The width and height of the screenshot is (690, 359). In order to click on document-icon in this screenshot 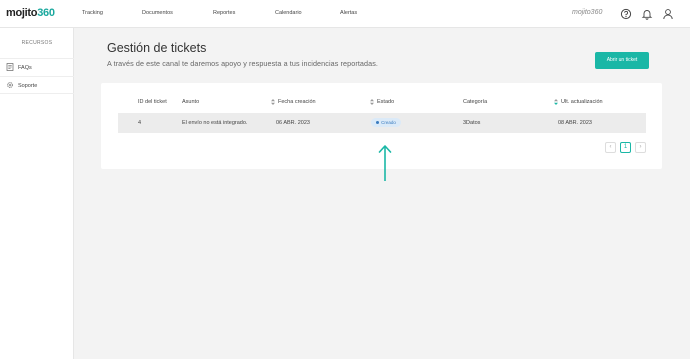, I will do `click(10, 67)`.